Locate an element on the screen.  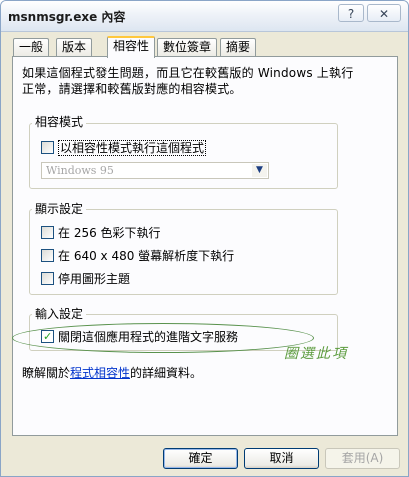
tab-compatibility: 相容性 is located at coordinates (131, 47).